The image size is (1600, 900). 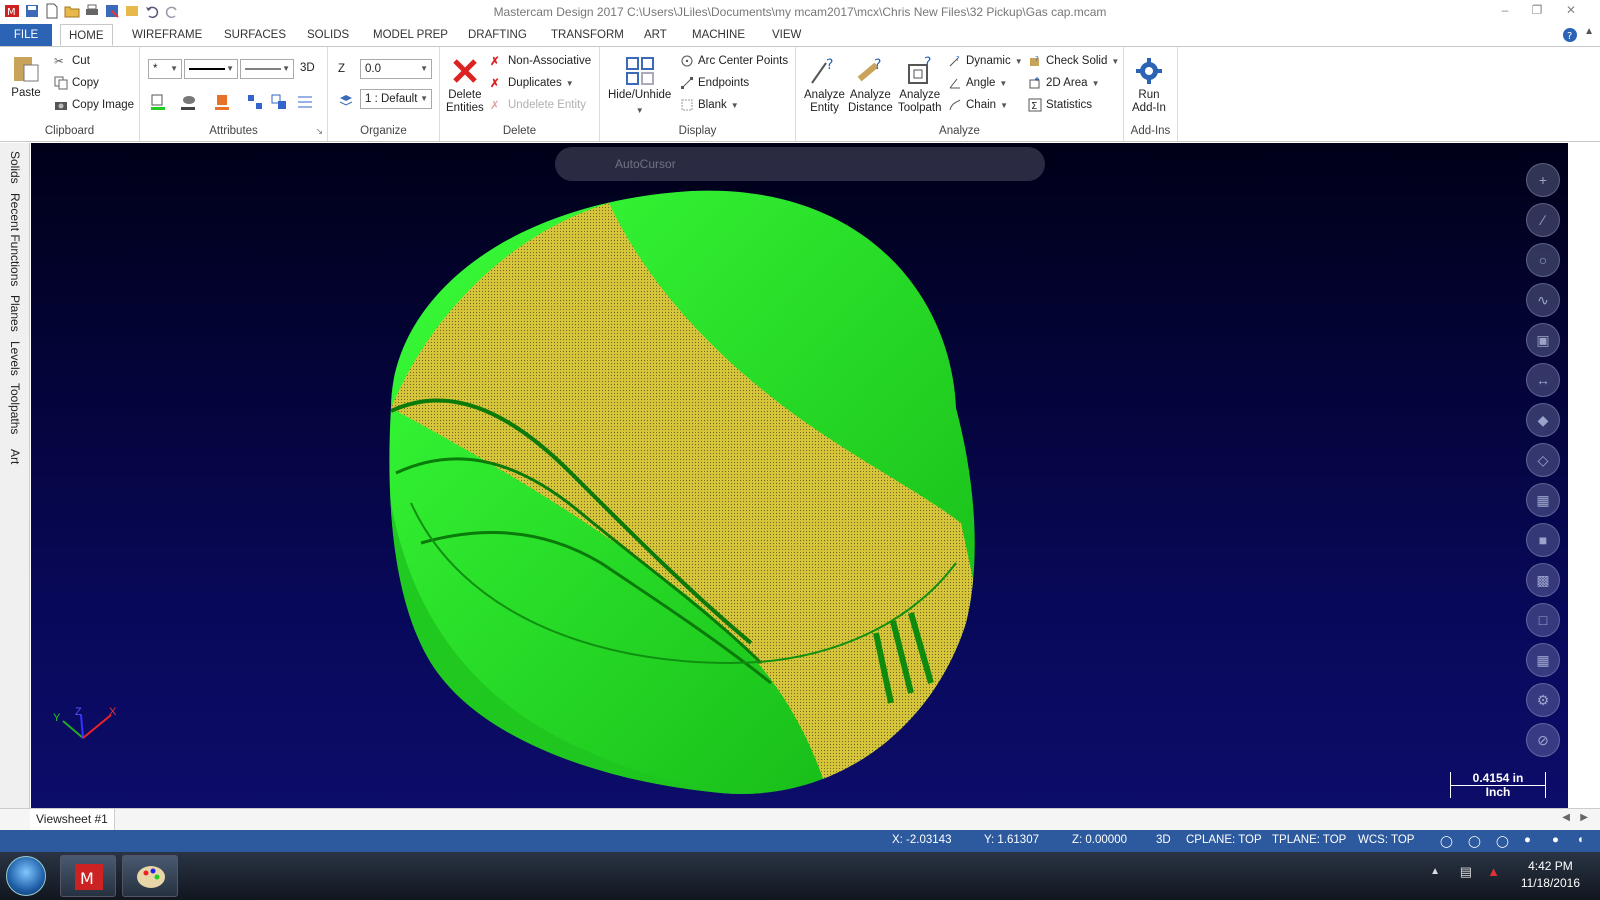 What do you see at coordinates (279, 102) in the screenshot?
I see `clear-attributes-icon` at bounding box center [279, 102].